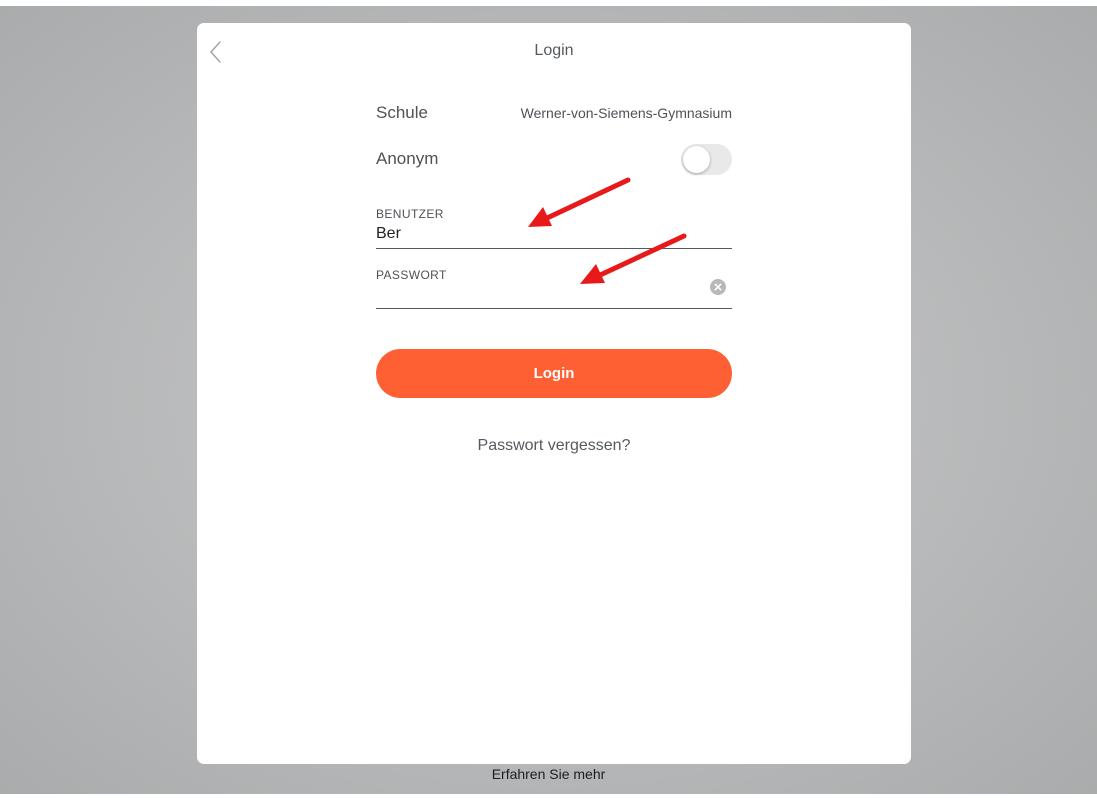 The width and height of the screenshot is (1097, 798). Describe the element at coordinates (548, 796) in the screenshot. I see `bottom-strip` at that location.